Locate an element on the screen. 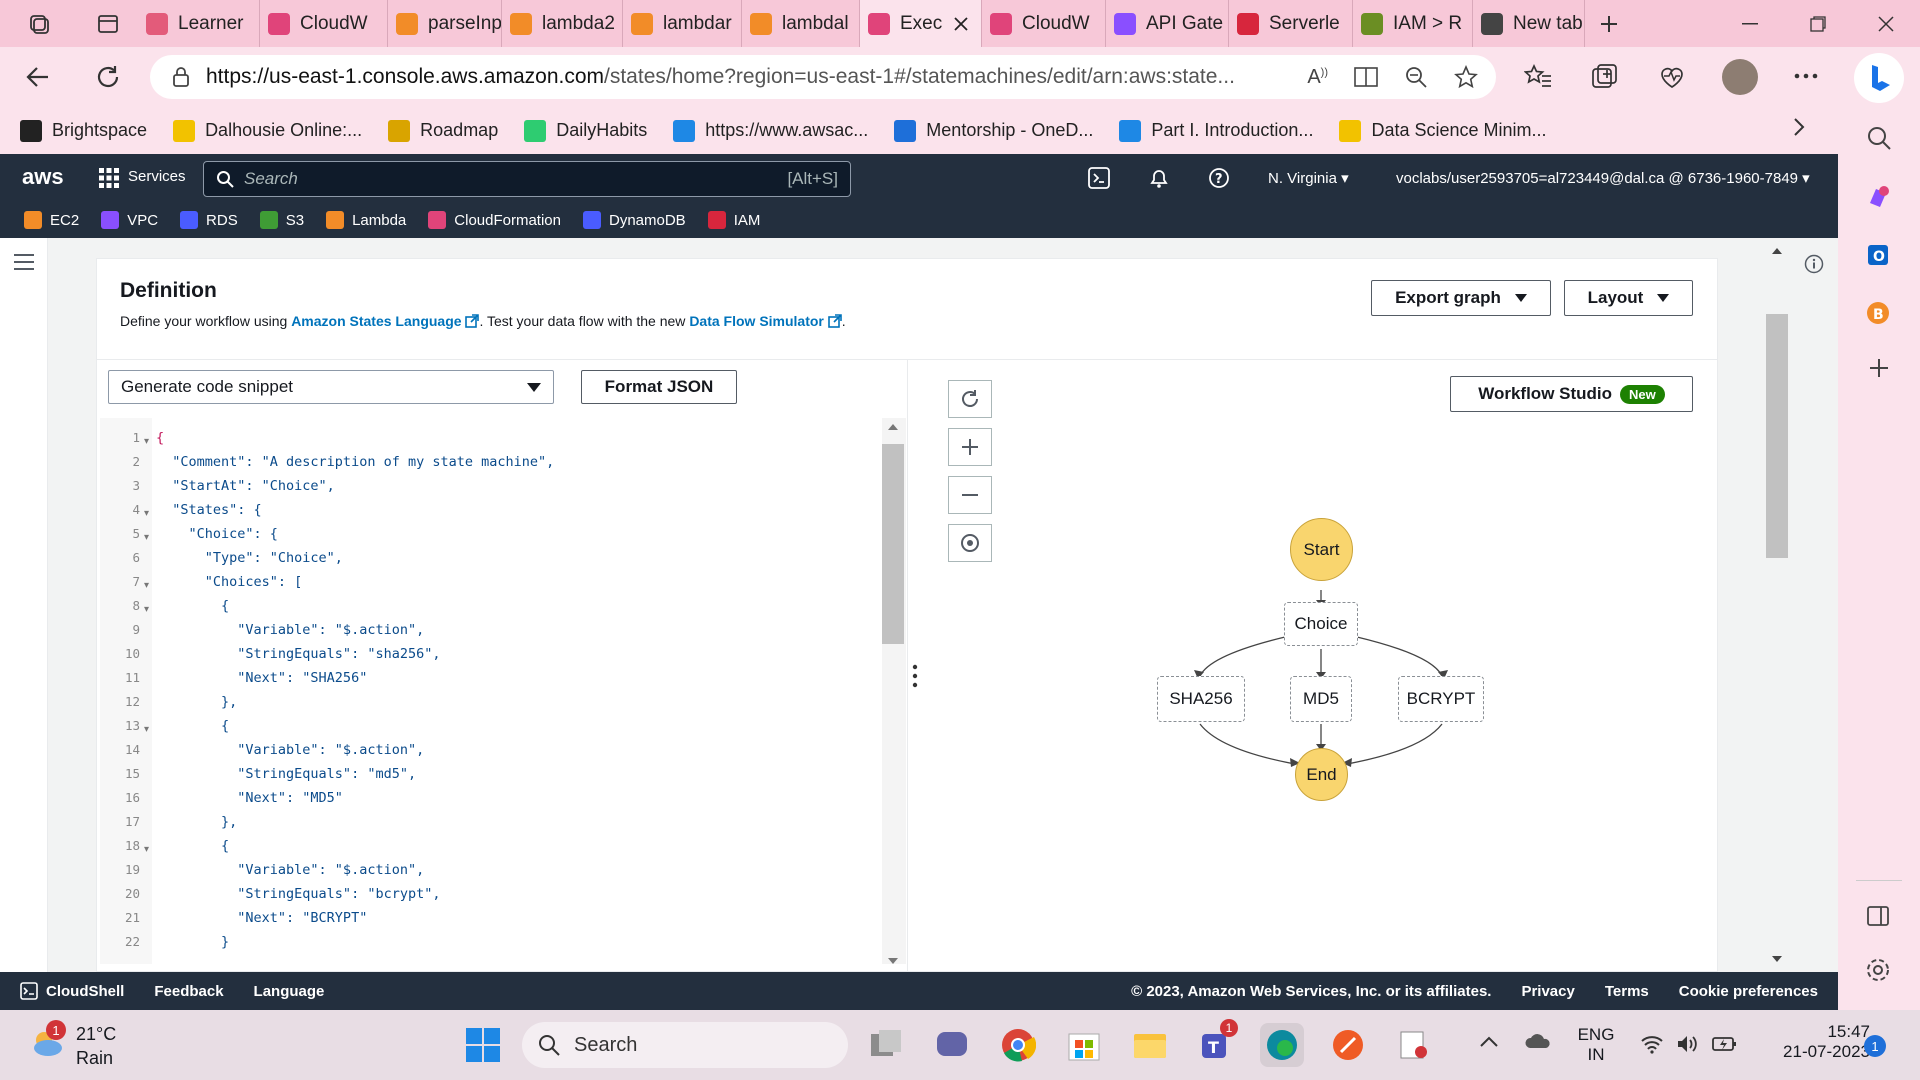 This screenshot has width=1920, height=1080. service-shortcut: VPC is located at coordinates (129, 220).